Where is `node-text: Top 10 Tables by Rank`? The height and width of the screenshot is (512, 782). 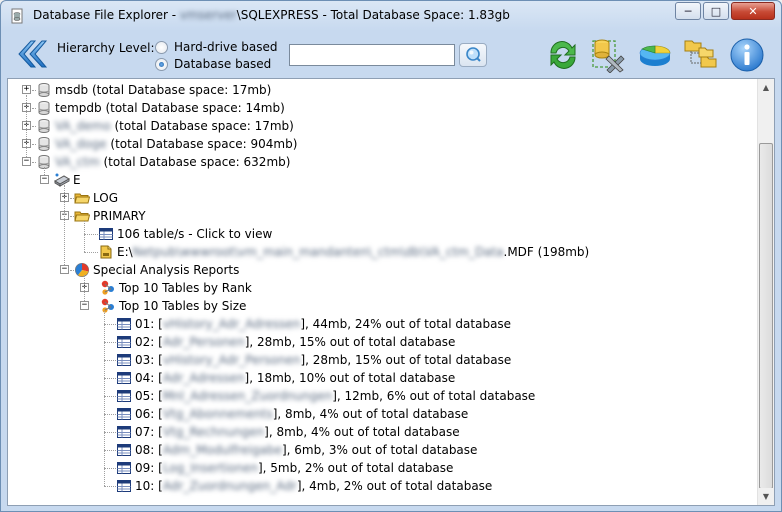
node-text: Top 10 Tables by Rank is located at coordinates (185, 288).